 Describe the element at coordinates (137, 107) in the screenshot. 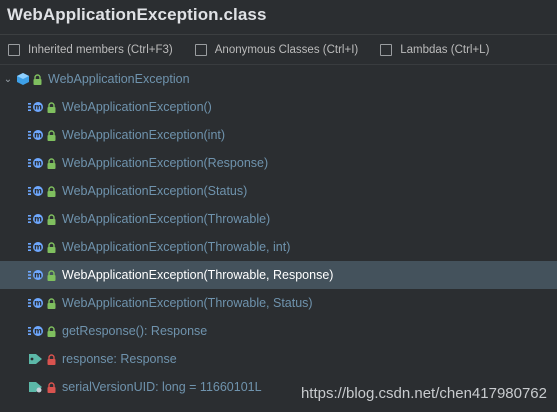

I see `member-label: WebApplicationException()` at that location.